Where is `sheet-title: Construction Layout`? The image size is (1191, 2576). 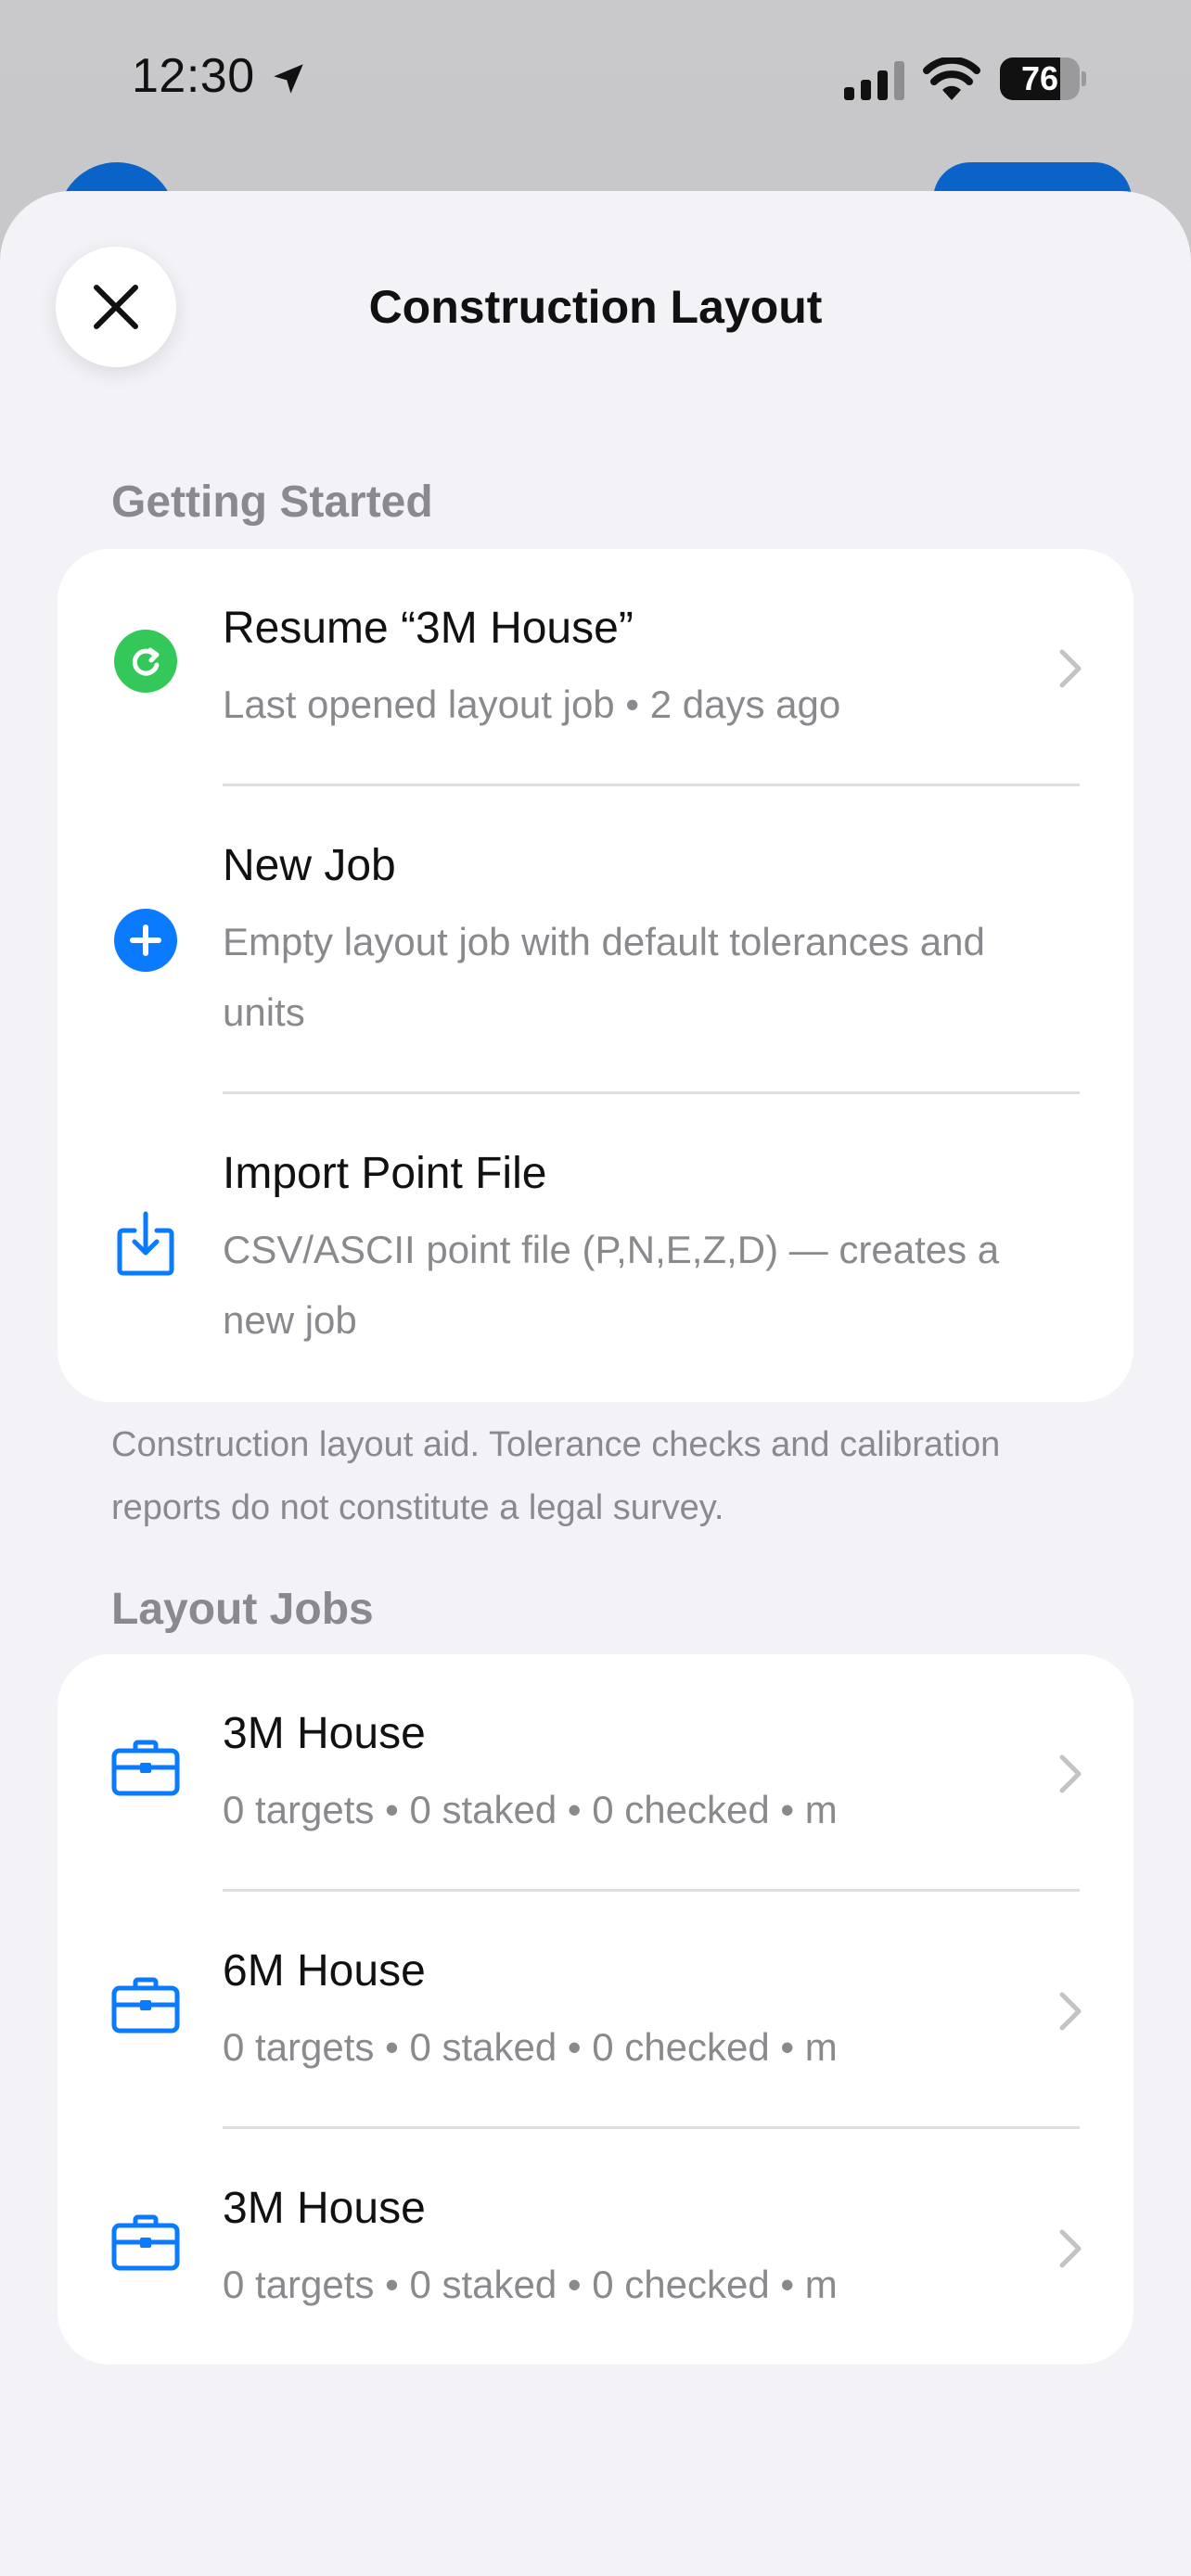 sheet-title: Construction Layout is located at coordinates (595, 307).